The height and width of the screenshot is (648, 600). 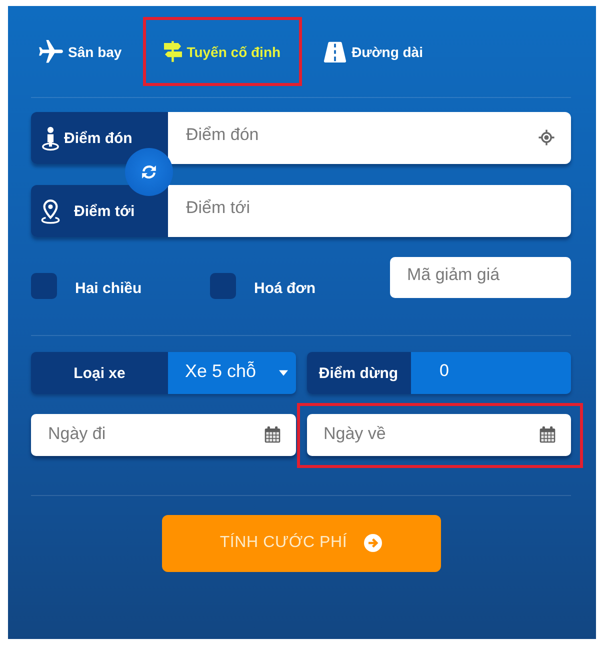 I want to click on checkbox-label: Hoá đơn, so click(x=285, y=288).